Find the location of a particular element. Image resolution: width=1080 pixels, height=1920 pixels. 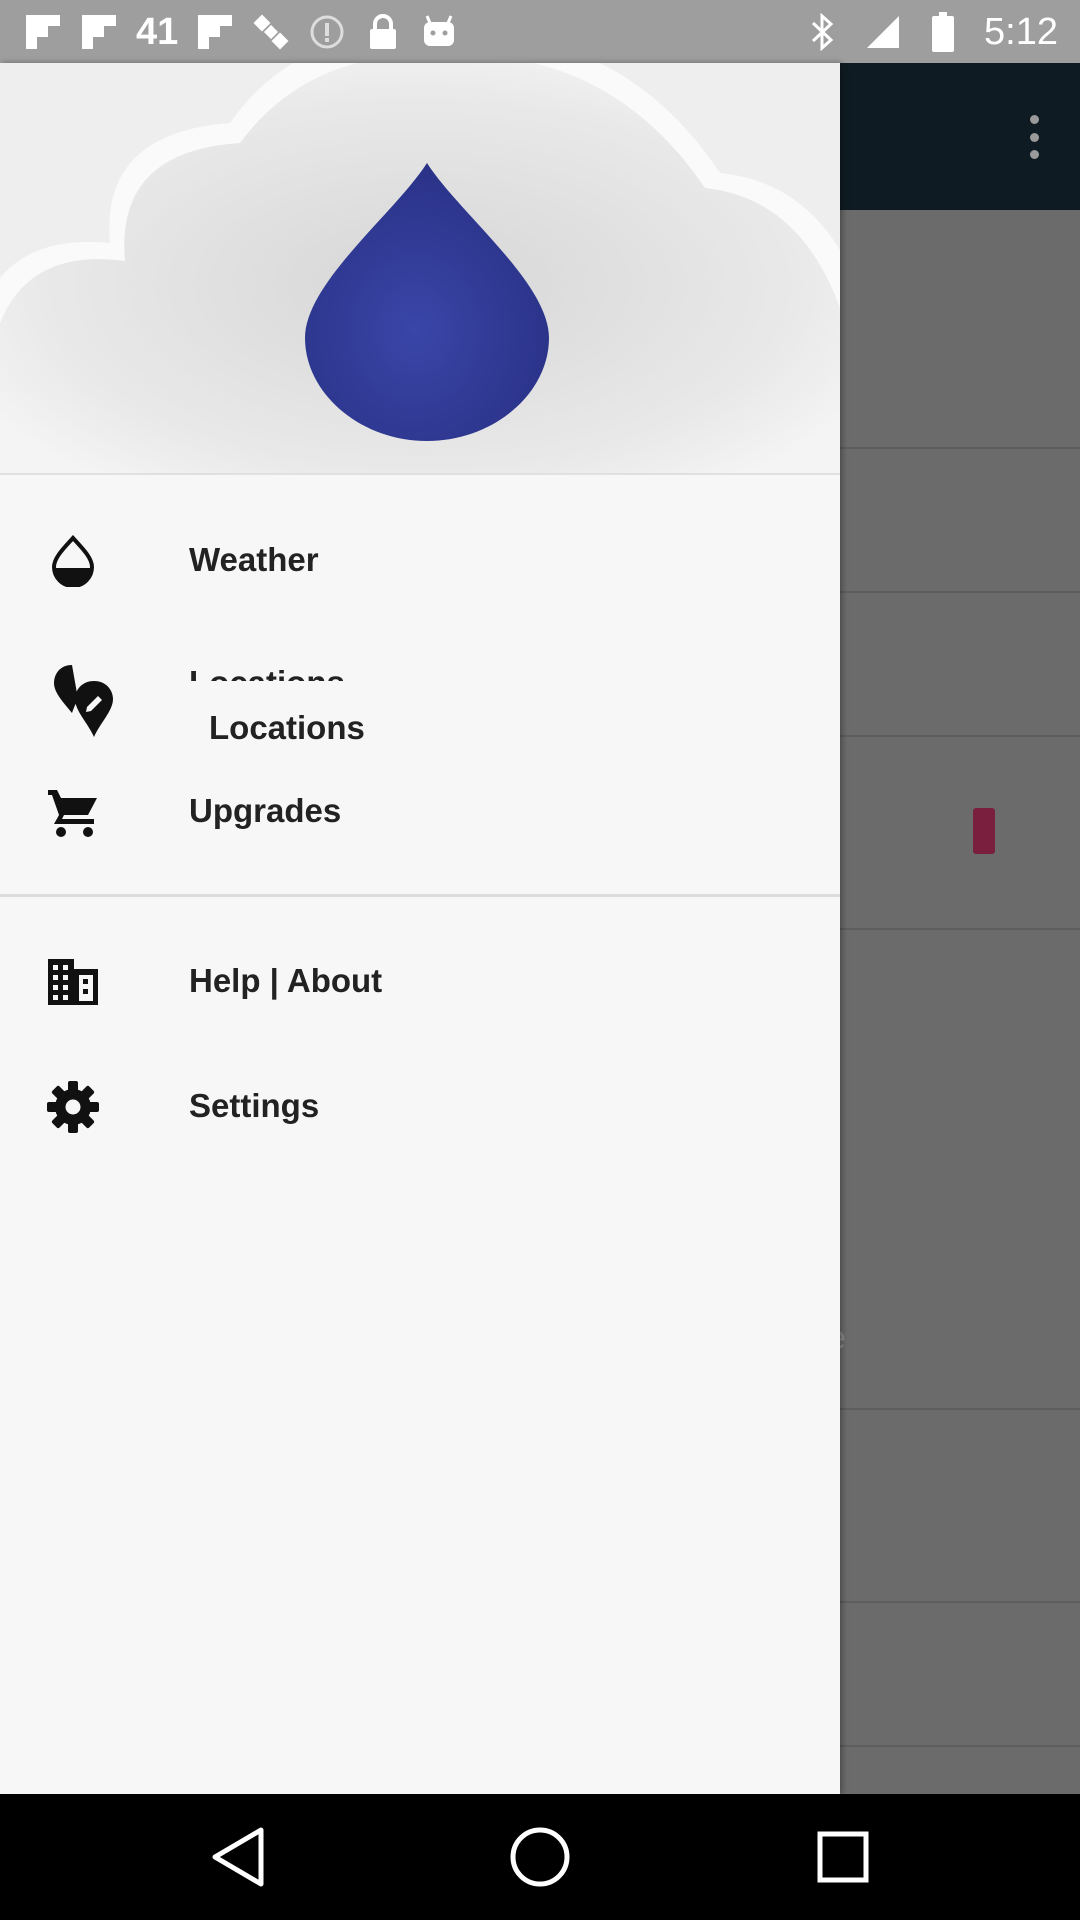

drawer-item-label: Help | About is located at coordinates (286, 980).